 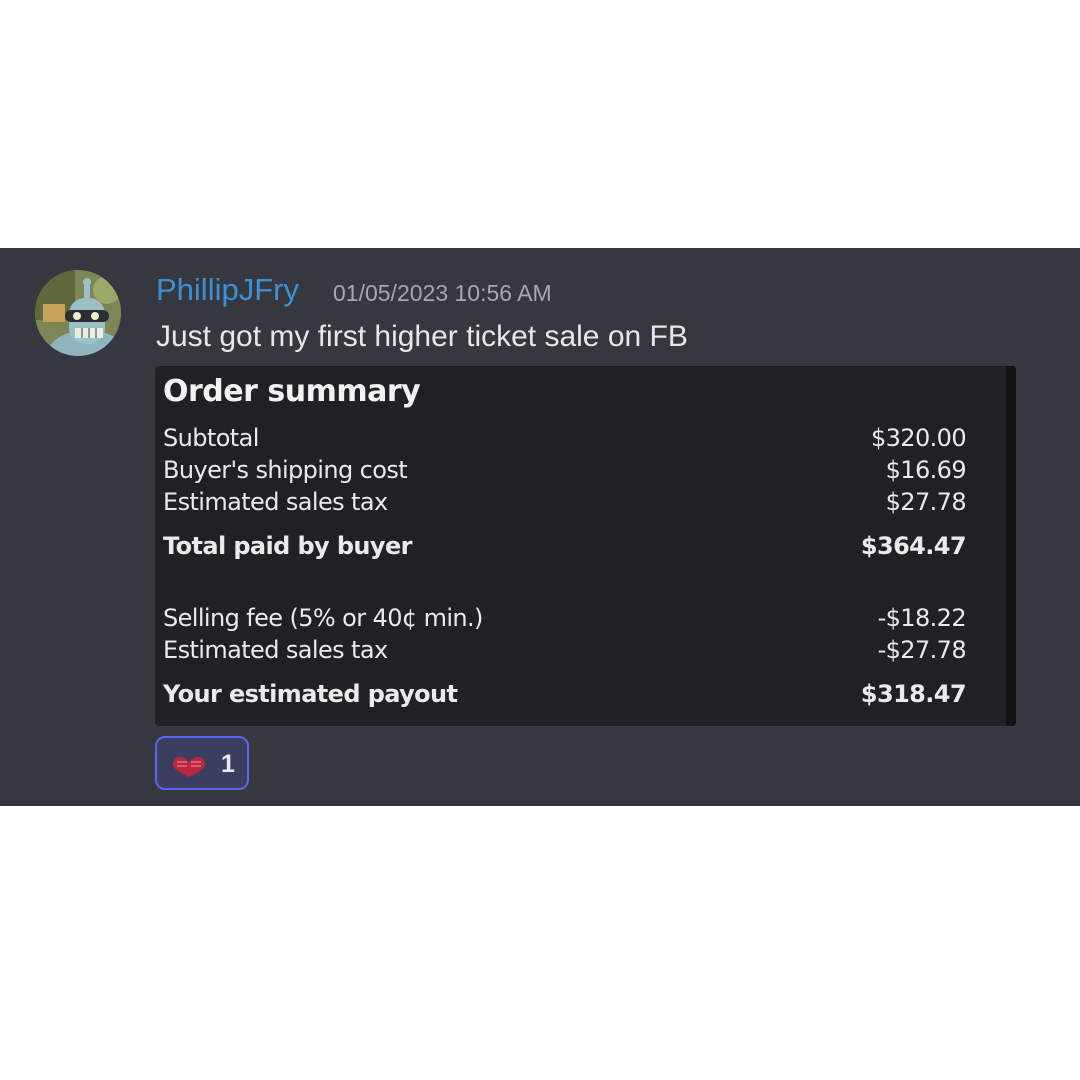 What do you see at coordinates (310, 694) in the screenshot?
I see `row-label: Your estimated payout` at bounding box center [310, 694].